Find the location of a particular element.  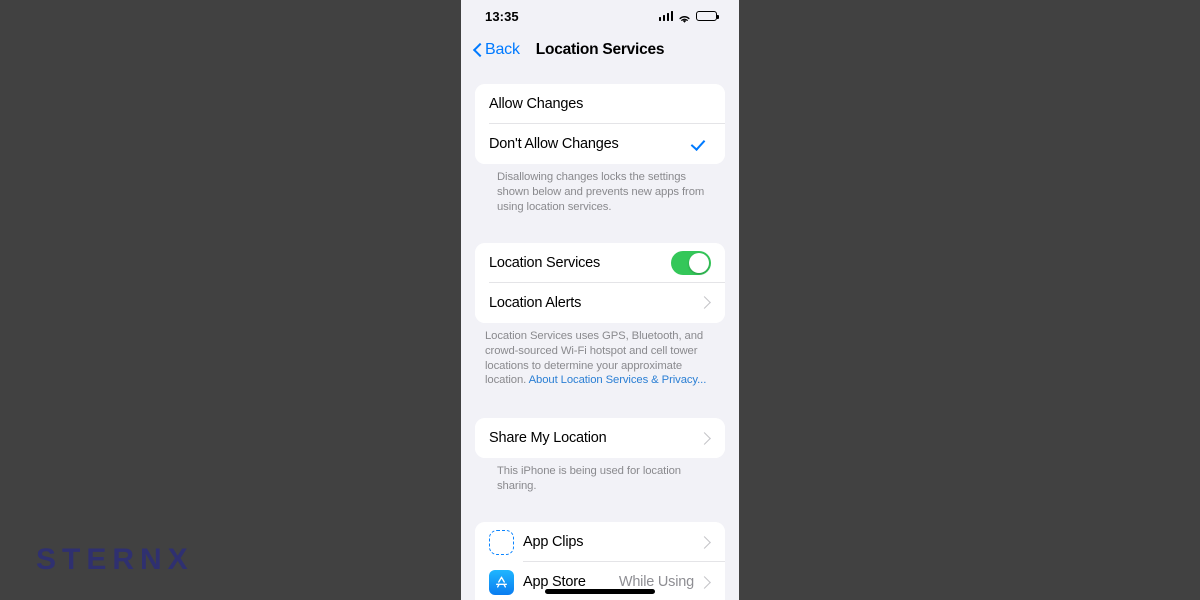

navigation-bar: Back Location Services is located at coordinates (600, 50).